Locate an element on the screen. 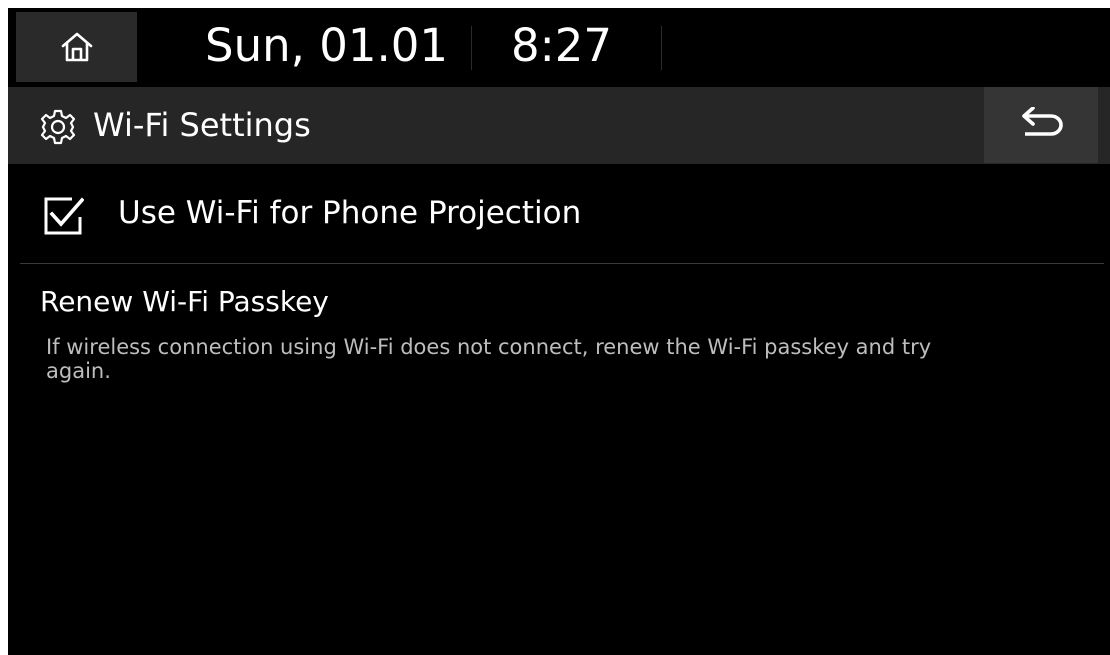 The image size is (1110, 655). status-date: Sun, 01.01 is located at coordinates (327, 45).